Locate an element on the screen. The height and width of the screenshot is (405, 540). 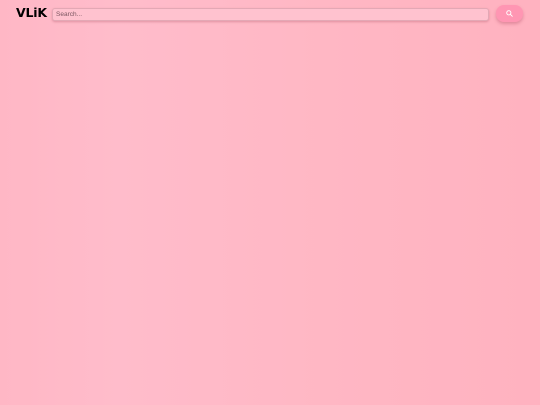
top-bar: VLiK is located at coordinates (270, 16).